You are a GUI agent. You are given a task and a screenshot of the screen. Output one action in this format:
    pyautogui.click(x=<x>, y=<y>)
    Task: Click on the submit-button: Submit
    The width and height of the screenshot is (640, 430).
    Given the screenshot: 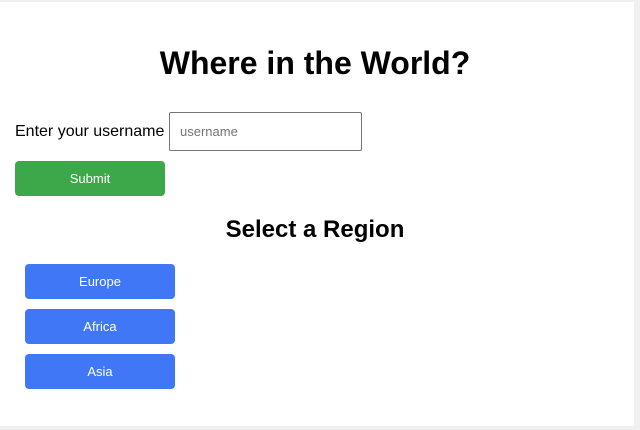 What is the action you would take?
    pyautogui.click(x=90, y=178)
    